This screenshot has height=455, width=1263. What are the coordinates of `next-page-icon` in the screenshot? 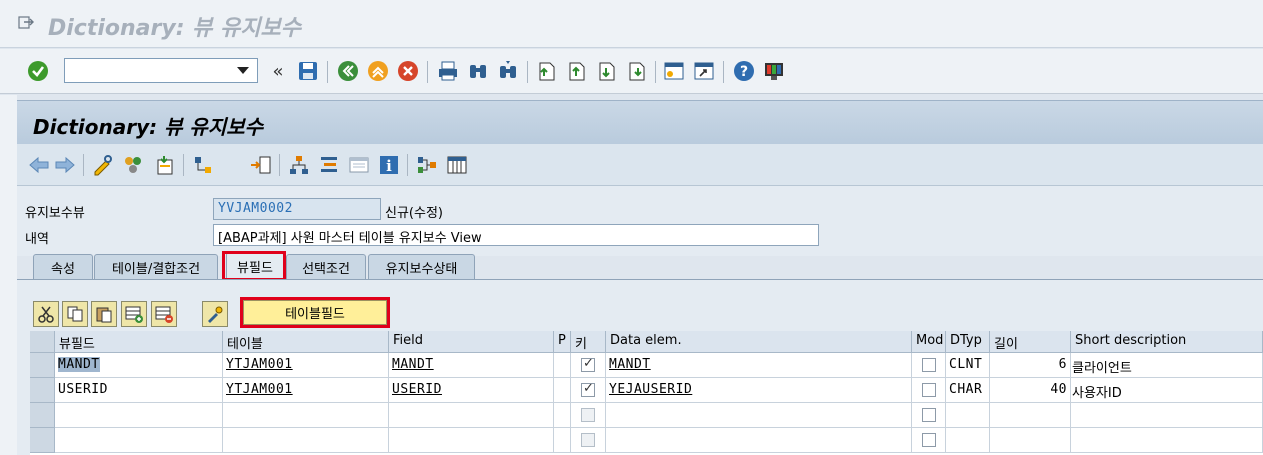 It's located at (606, 71).